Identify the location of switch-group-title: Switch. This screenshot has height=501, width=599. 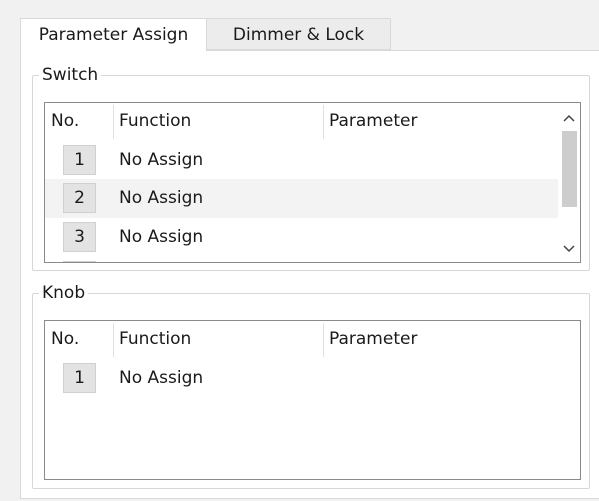
(70, 75).